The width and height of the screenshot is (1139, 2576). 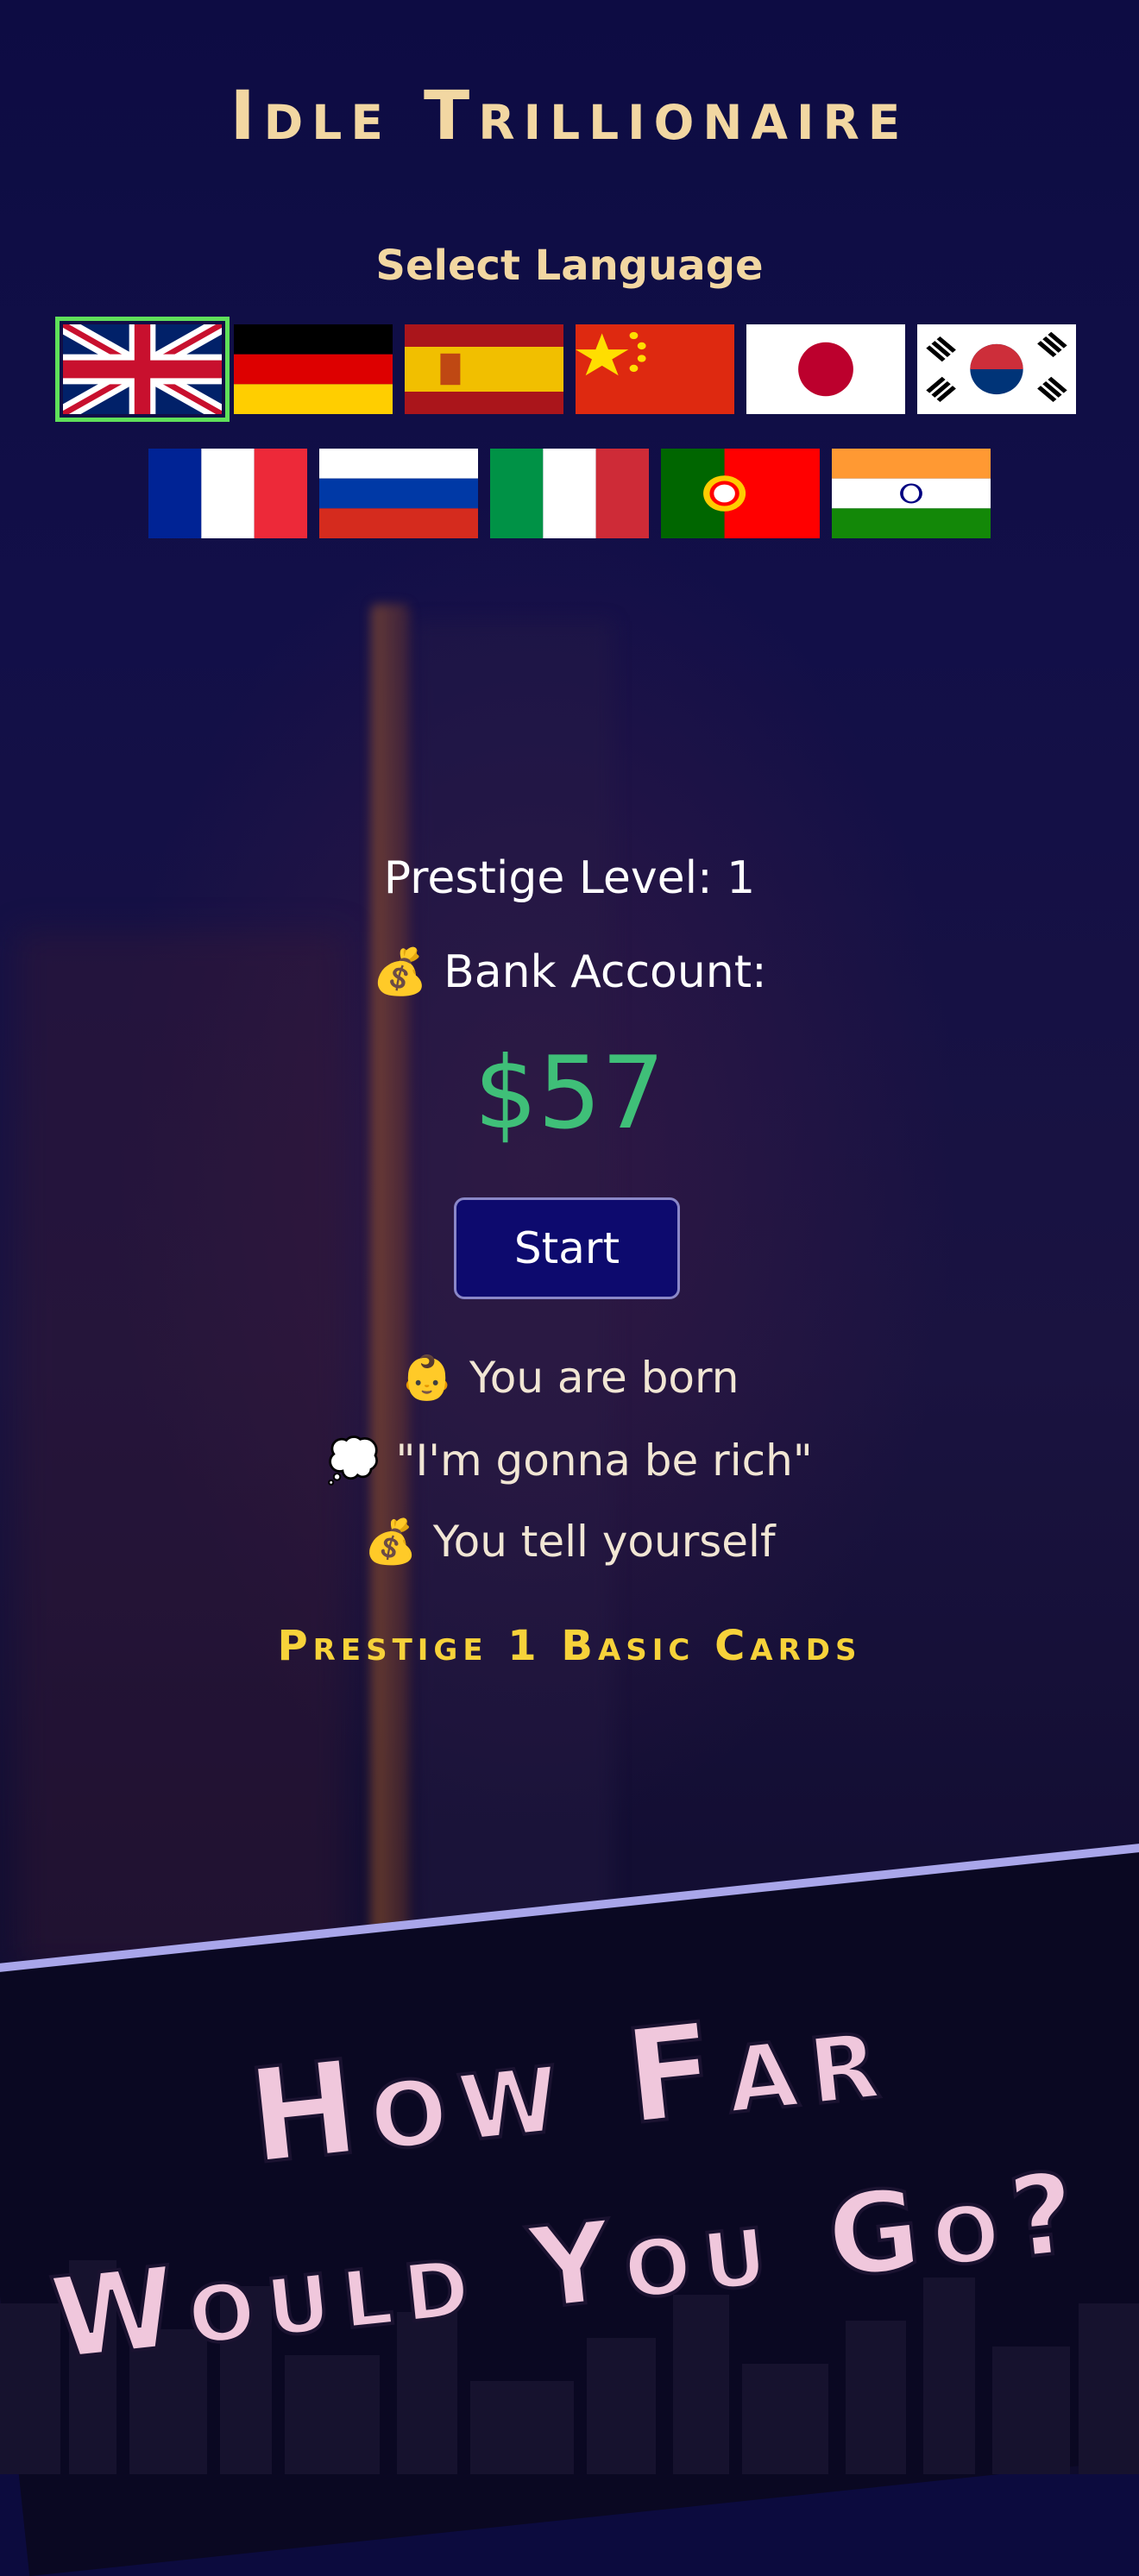 I want to click on story-line-born: 👶 You are born, so click(x=569, y=1378).